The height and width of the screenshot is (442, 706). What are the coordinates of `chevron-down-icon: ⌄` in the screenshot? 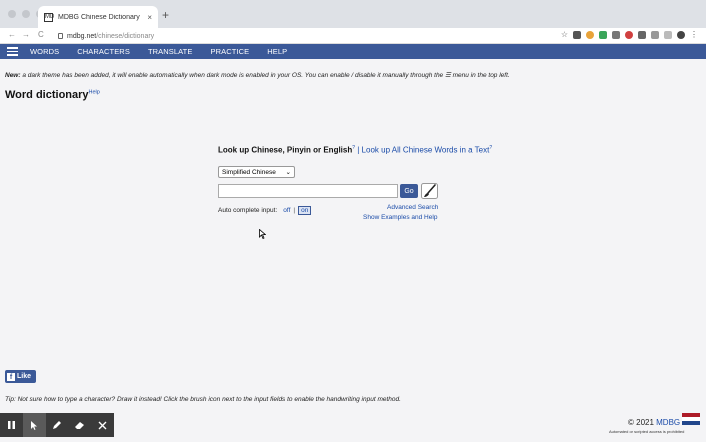 It's located at (288, 172).